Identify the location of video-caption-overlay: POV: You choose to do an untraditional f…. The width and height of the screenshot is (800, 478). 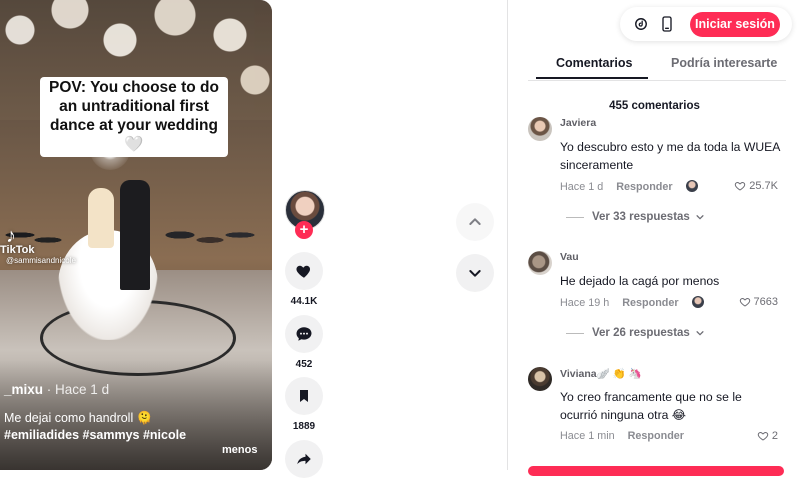
(134, 117).